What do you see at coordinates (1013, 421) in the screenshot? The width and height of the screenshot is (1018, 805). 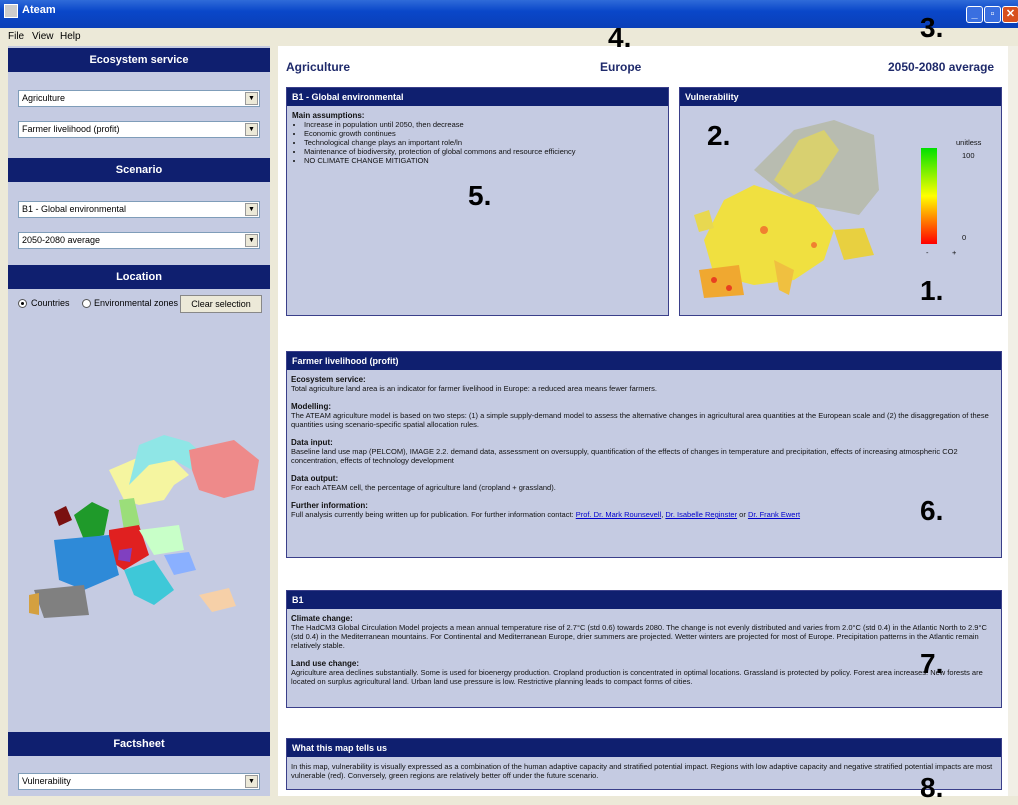 I see `vertical-scrollbar` at bounding box center [1013, 421].